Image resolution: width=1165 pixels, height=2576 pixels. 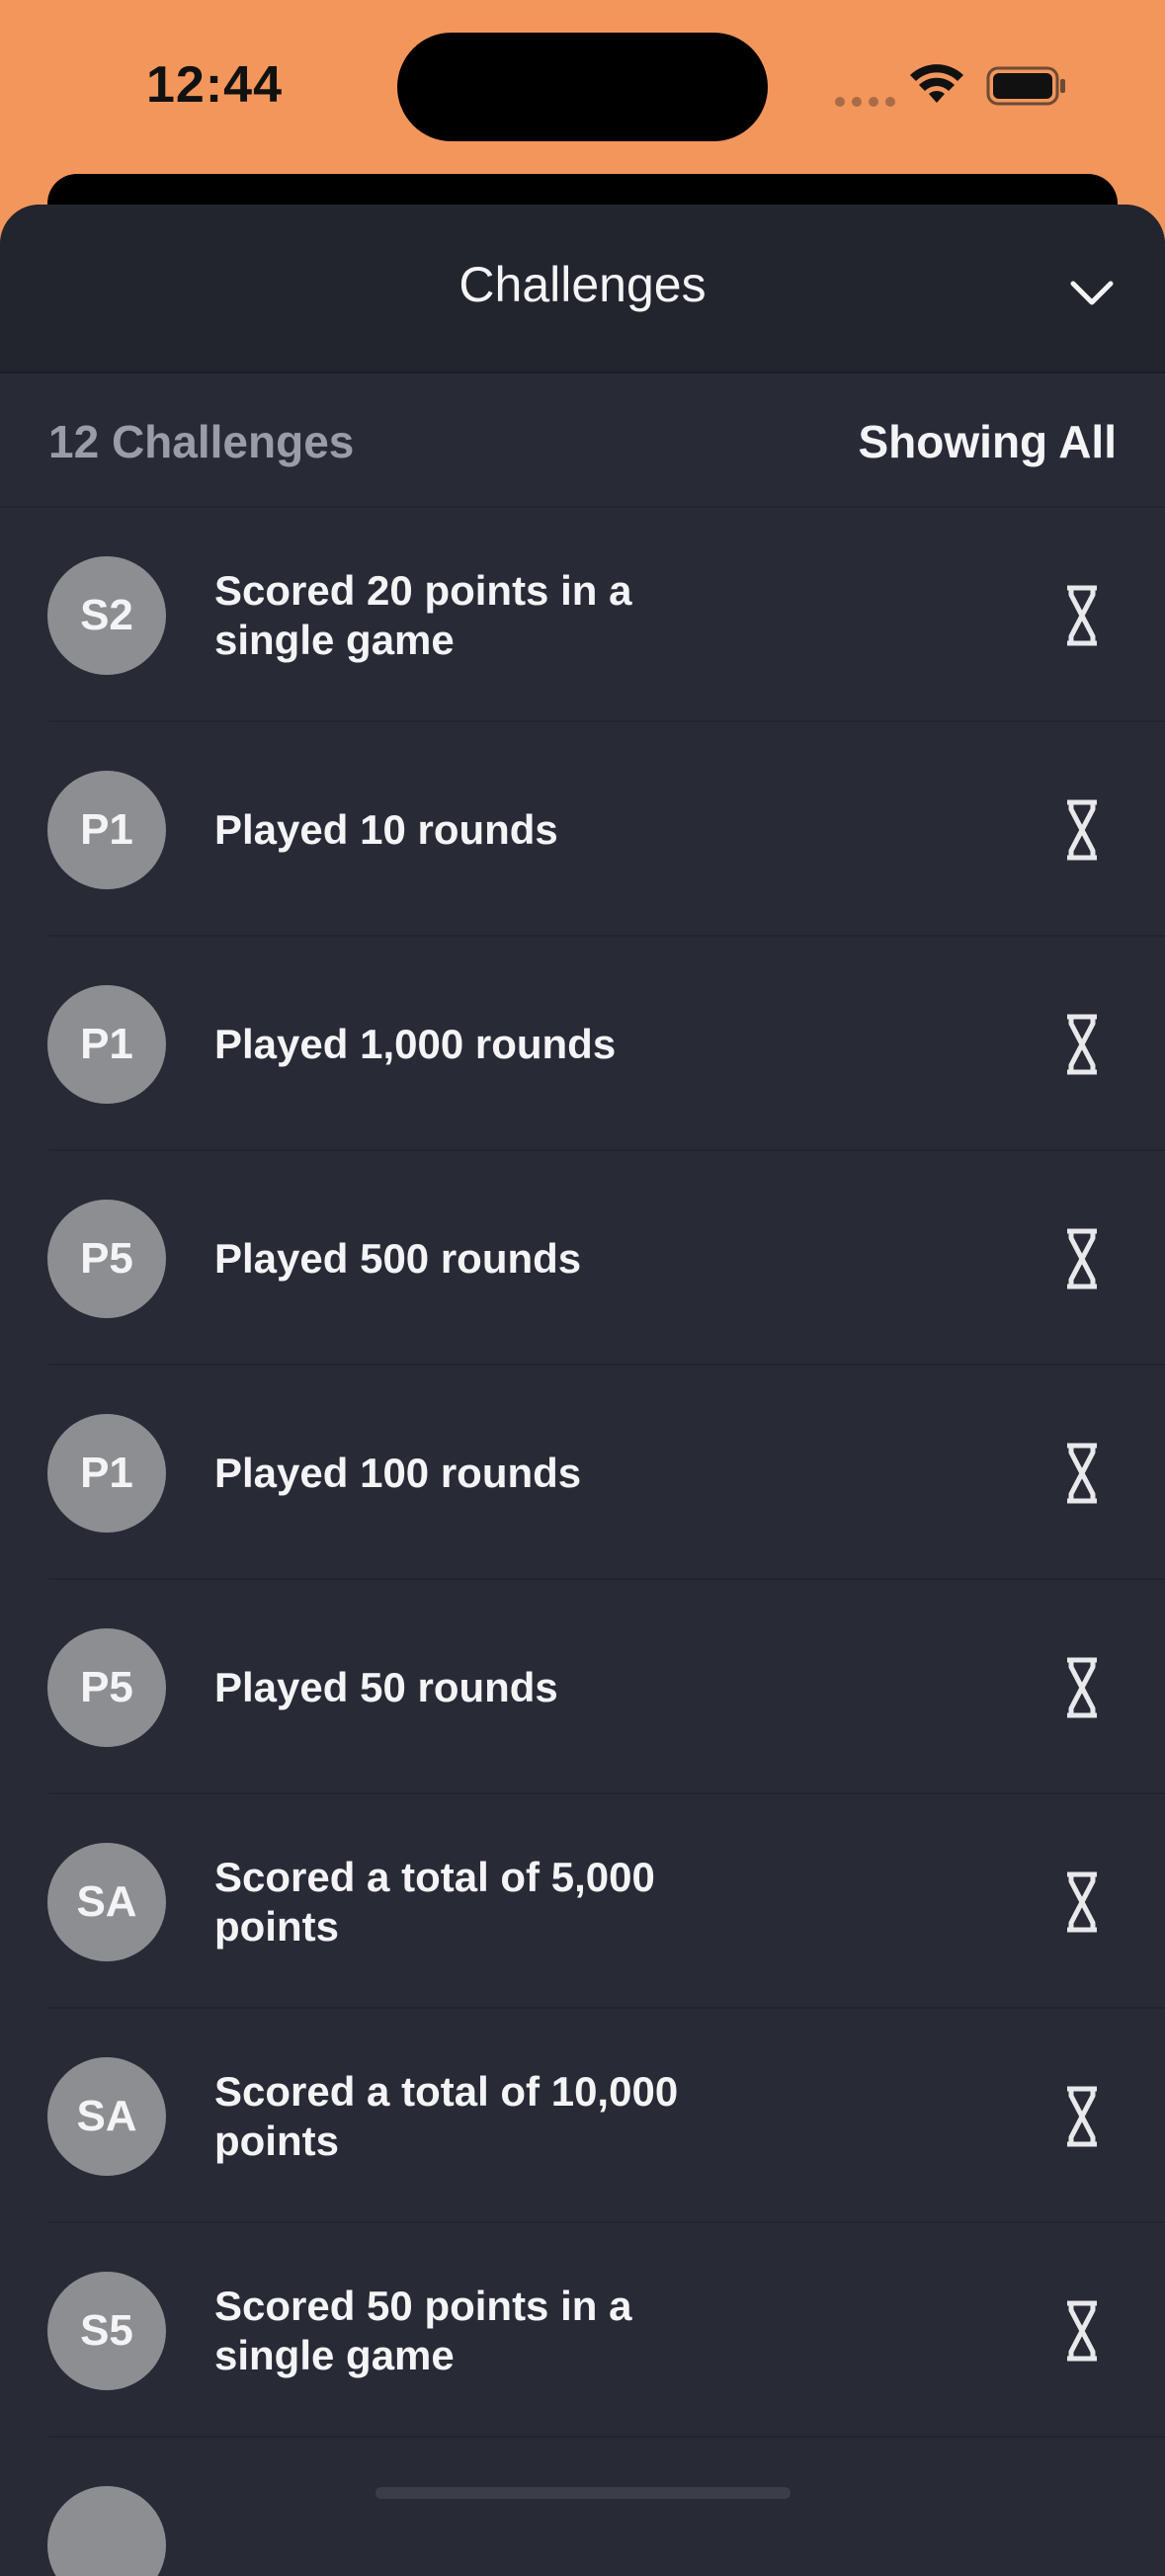 What do you see at coordinates (201, 441) in the screenshot?
I see `challenge-count: 12 Challenges` at bounding box center [201, 441].